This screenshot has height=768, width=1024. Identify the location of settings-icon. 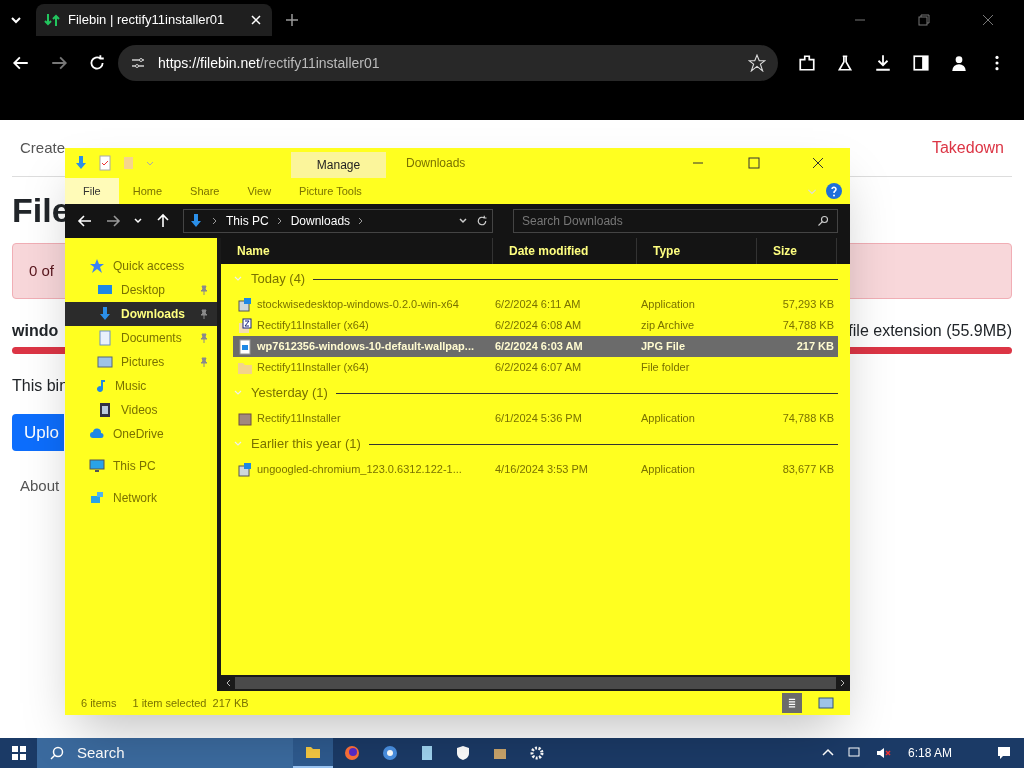
(537, 753).